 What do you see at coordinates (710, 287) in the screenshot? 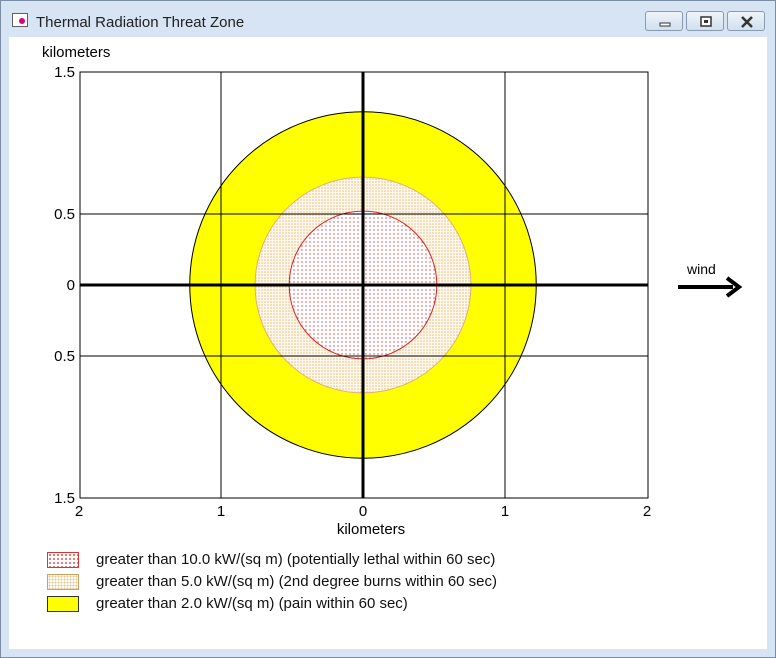
I see `wind-arrow-icon` at bounding box center [710, 287].